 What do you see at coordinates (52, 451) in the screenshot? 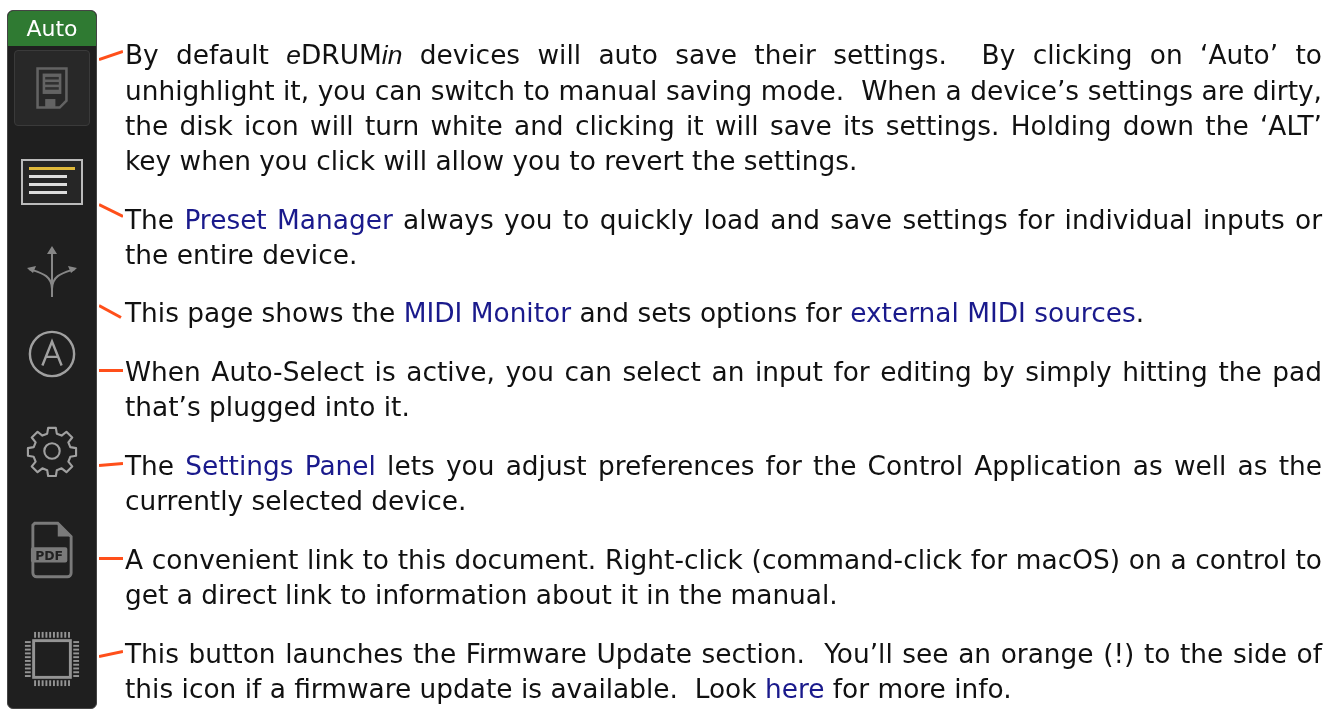
I see `gear-icon` at bounding box center [52, 451].